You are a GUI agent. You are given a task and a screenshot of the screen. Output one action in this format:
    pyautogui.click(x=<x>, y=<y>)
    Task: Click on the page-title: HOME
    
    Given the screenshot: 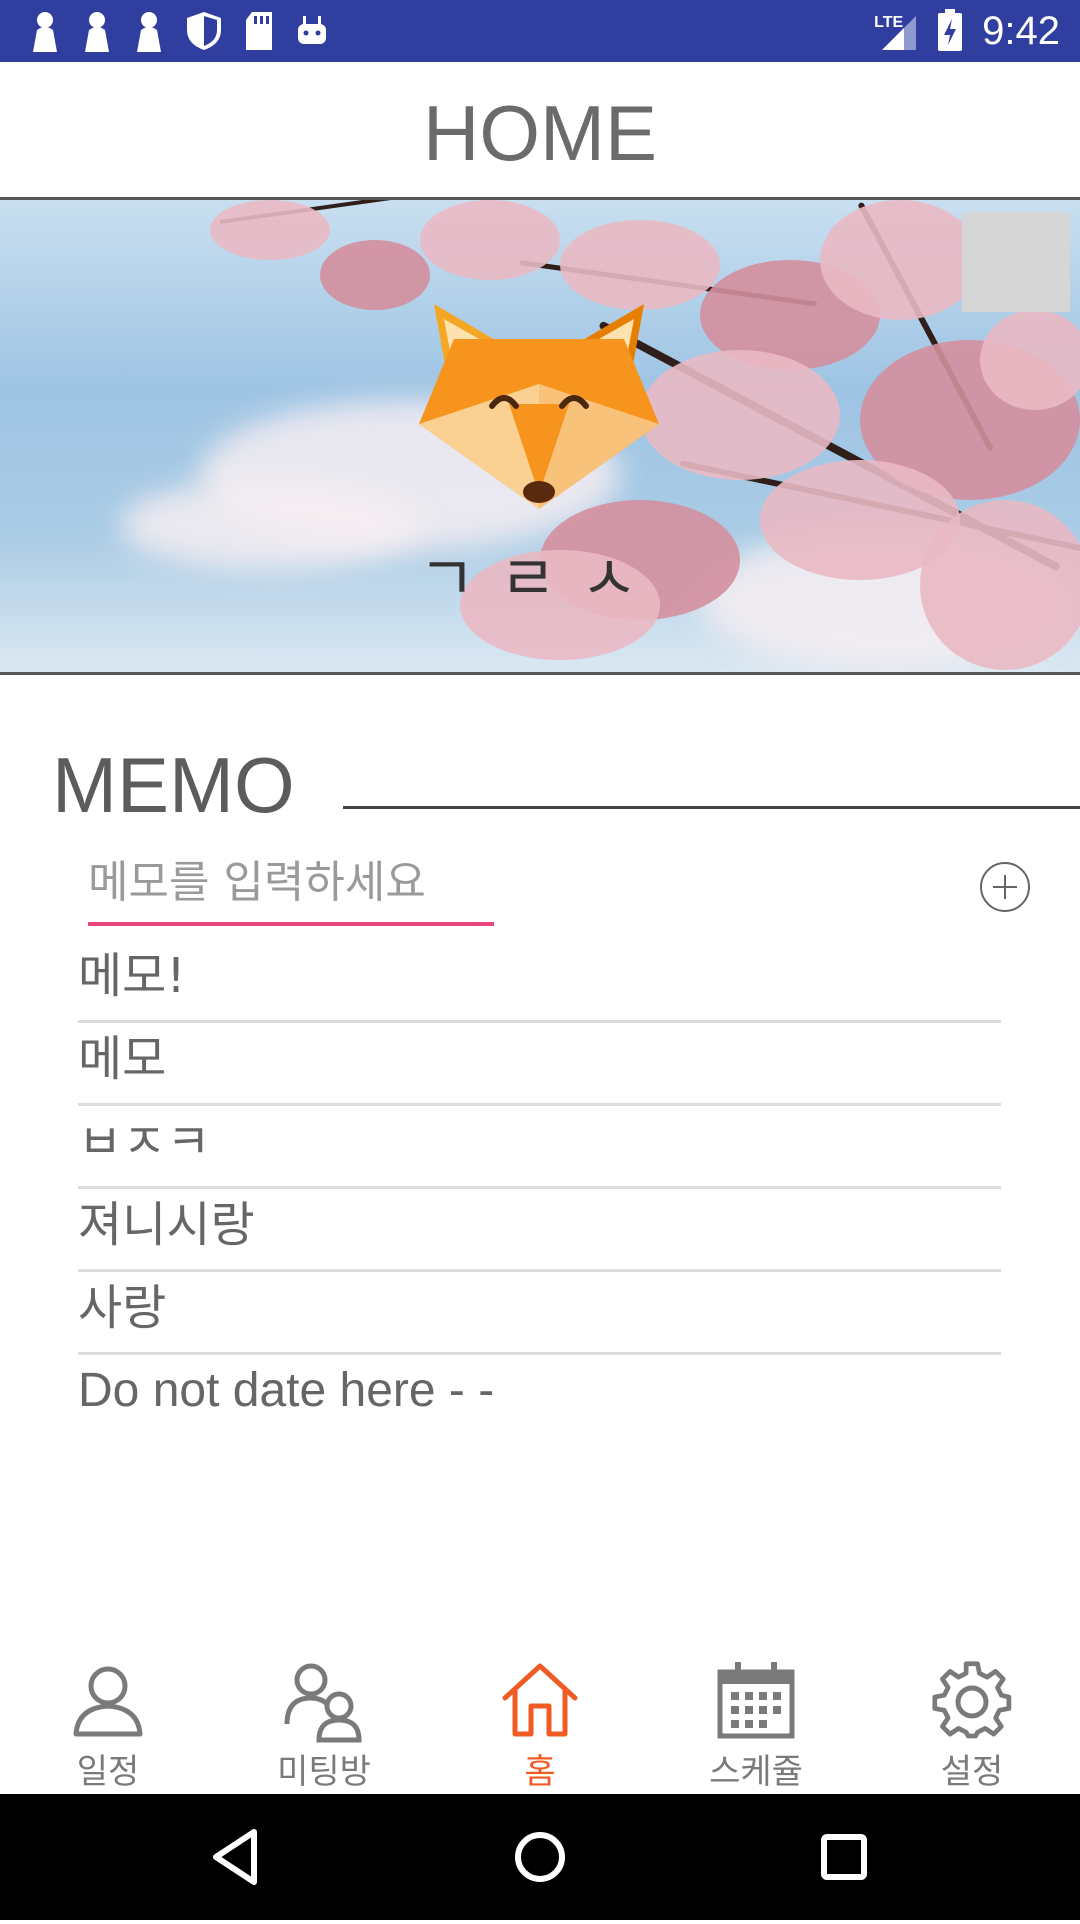 What is the action you would take?
    pyautogui.click(x=540, y=133)
    